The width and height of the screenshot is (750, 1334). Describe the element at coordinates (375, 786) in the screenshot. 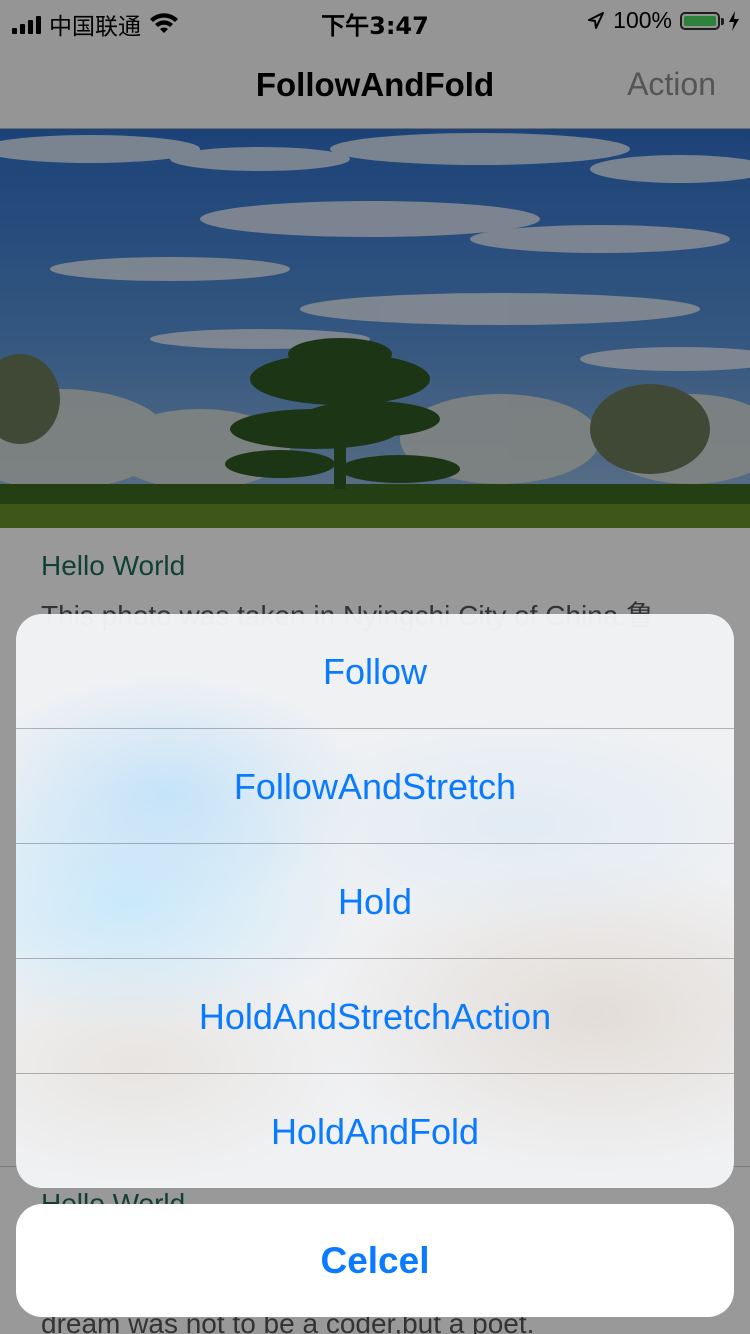

I see `sheet-option-follow-and-stretch: FollowAndStretch` at that location.